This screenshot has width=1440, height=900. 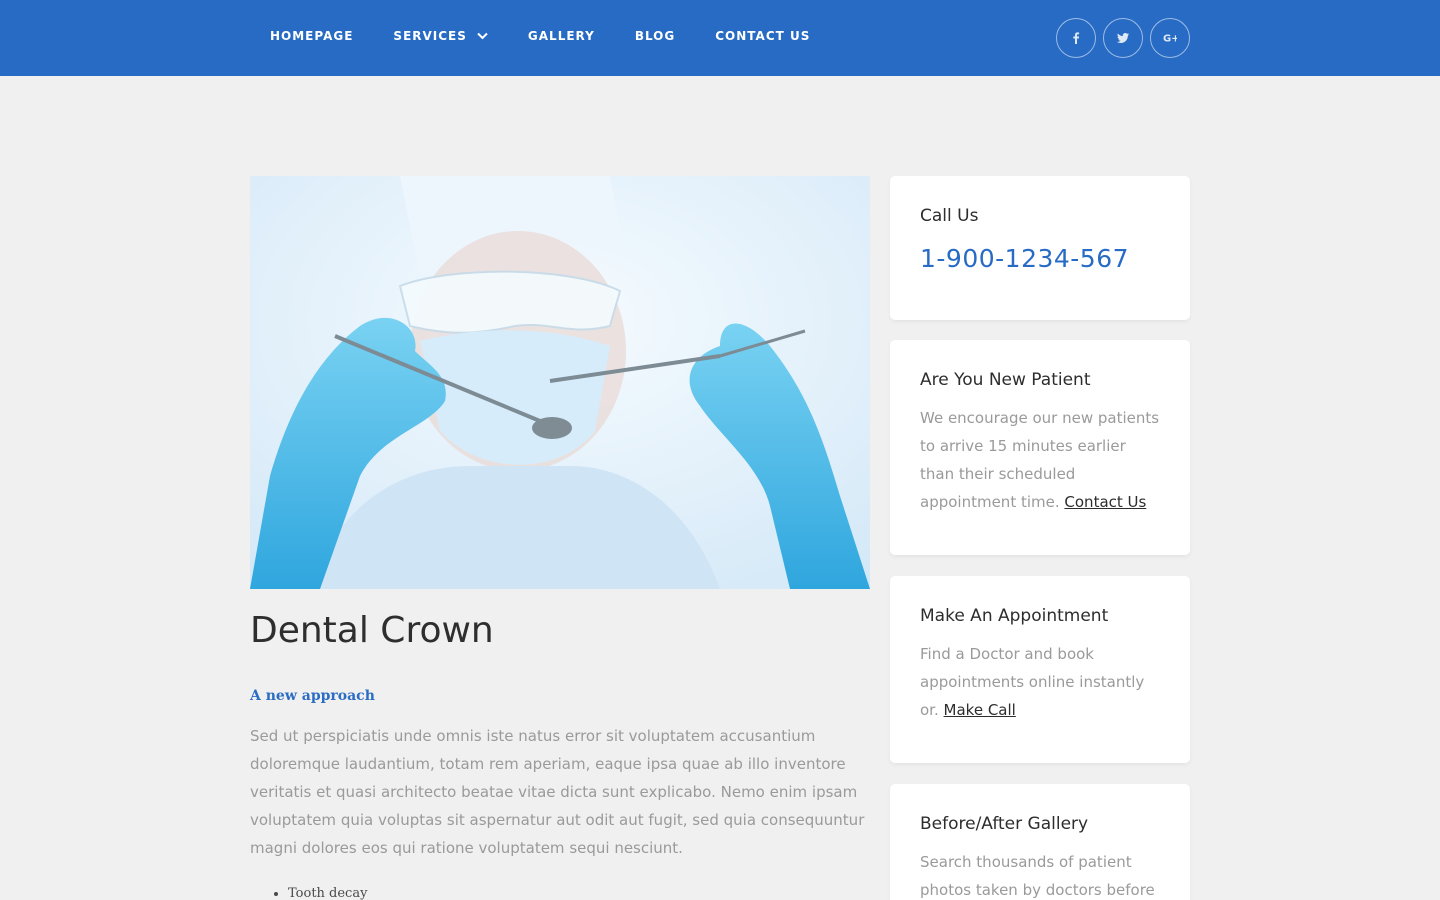 What do you see at coordinates (1005, 380) in the screenshot?
I see `card-title: Are You New Patient` at bounding box center [1005, 380].